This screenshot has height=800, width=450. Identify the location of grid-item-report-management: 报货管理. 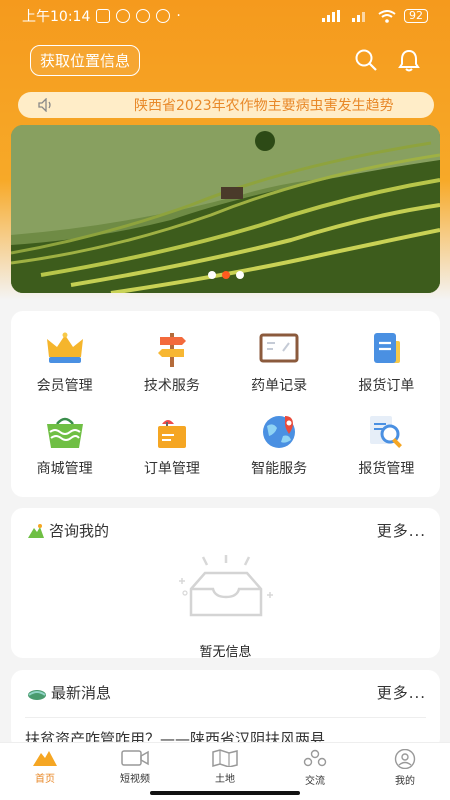
(386, 445).